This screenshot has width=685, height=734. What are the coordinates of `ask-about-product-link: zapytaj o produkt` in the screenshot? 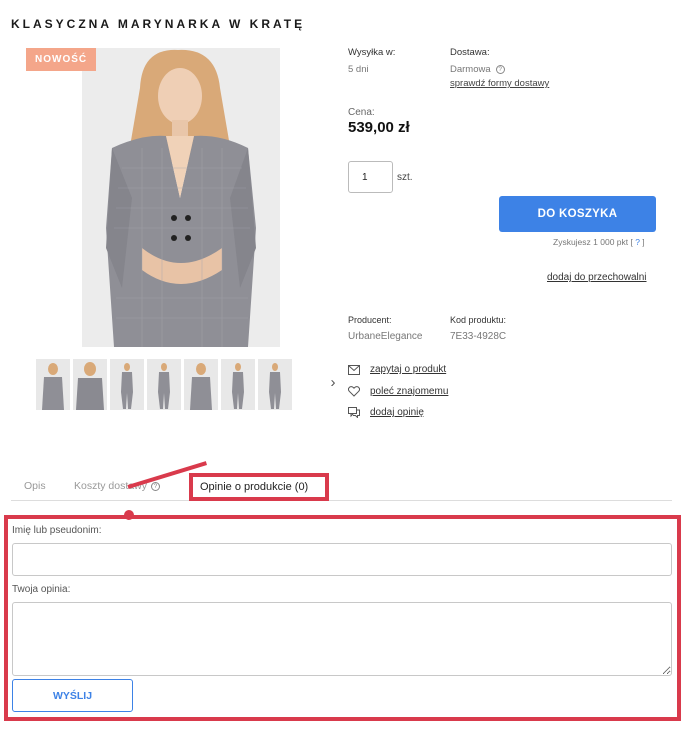 It's located at (397, 369).